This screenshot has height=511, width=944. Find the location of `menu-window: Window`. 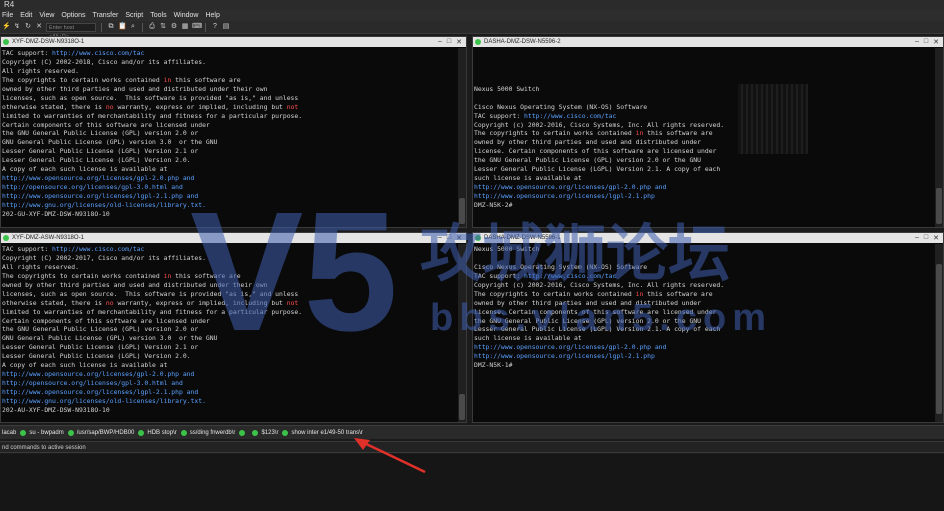

menu-window: Window is located at coordinates (186, 15).